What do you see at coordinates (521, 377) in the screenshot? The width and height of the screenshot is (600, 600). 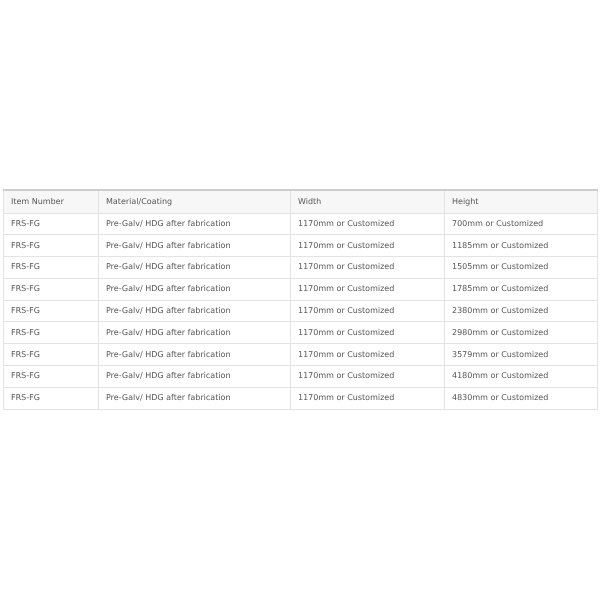 I see `table-cell: 4180mm or Customized` at bounding box center [521, 377].